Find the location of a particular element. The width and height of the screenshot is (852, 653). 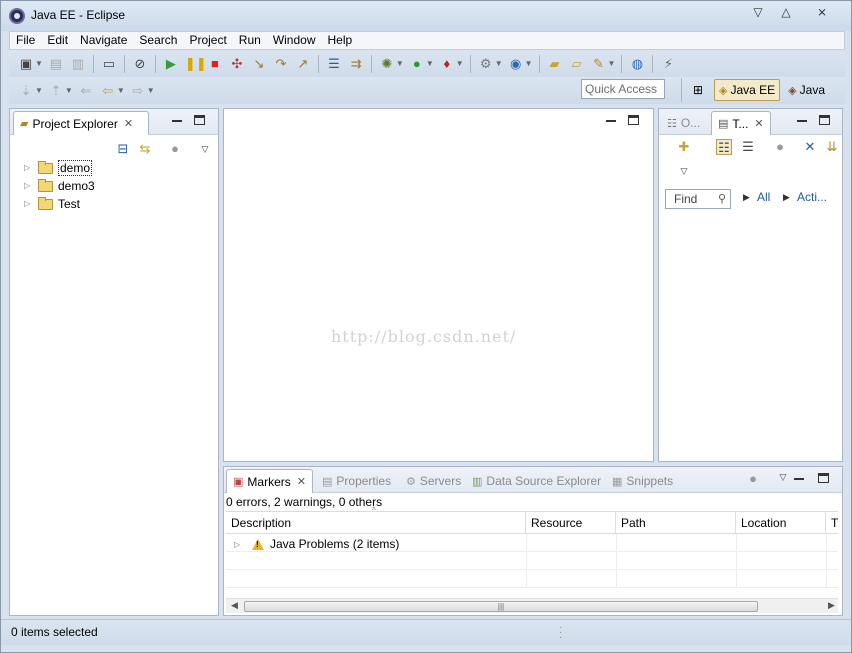

focus-on-workweek-icon: ● is located at coordinates (780, 147).